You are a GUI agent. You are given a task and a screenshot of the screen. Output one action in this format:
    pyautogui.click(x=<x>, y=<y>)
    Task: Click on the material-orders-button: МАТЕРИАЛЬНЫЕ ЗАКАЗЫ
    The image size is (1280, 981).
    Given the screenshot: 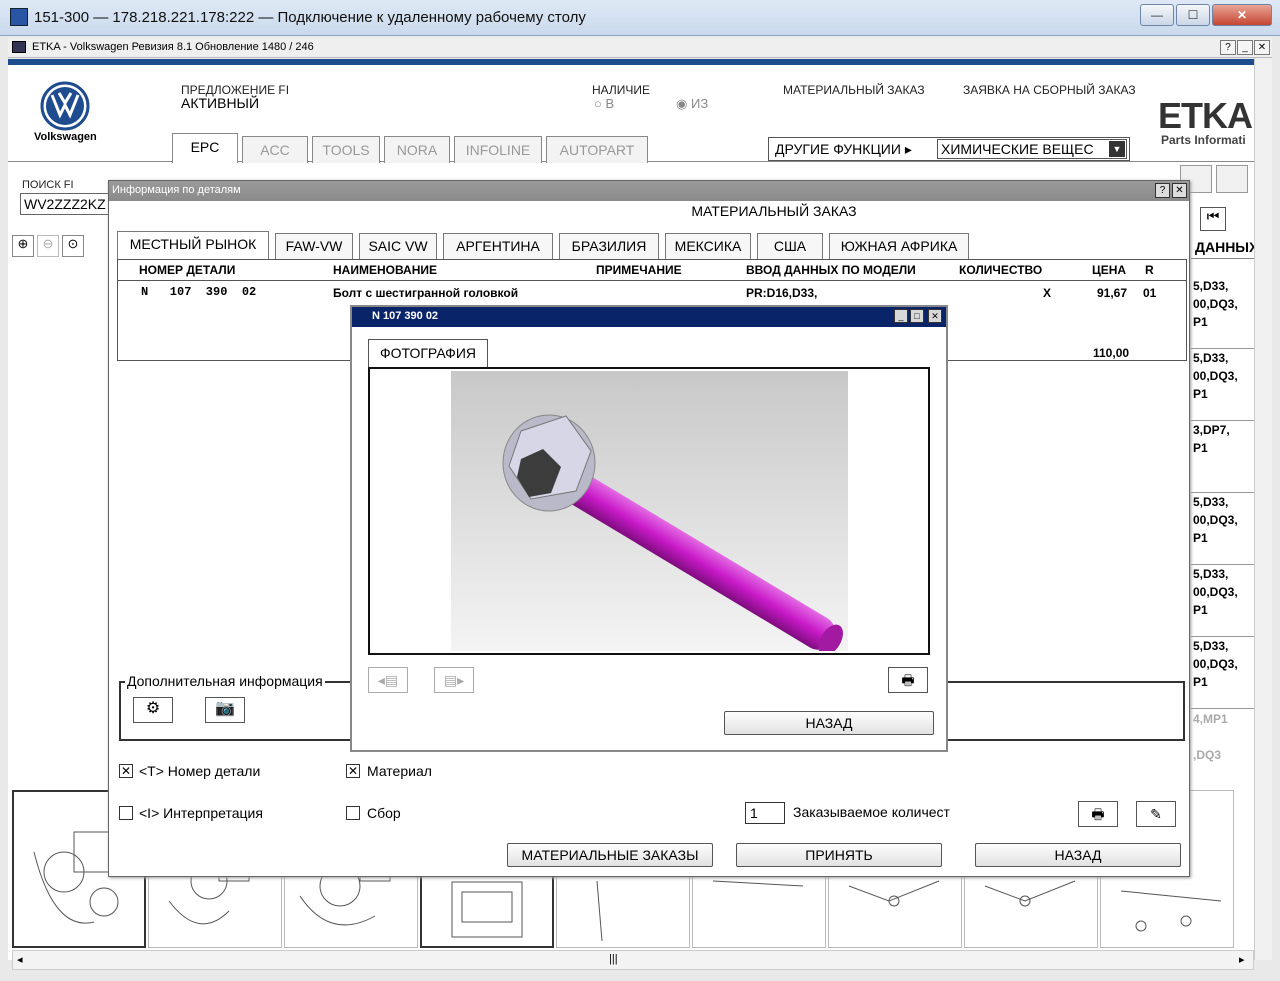 What is the action you would take?
    pyautogui.click(x=610, y=855)
    